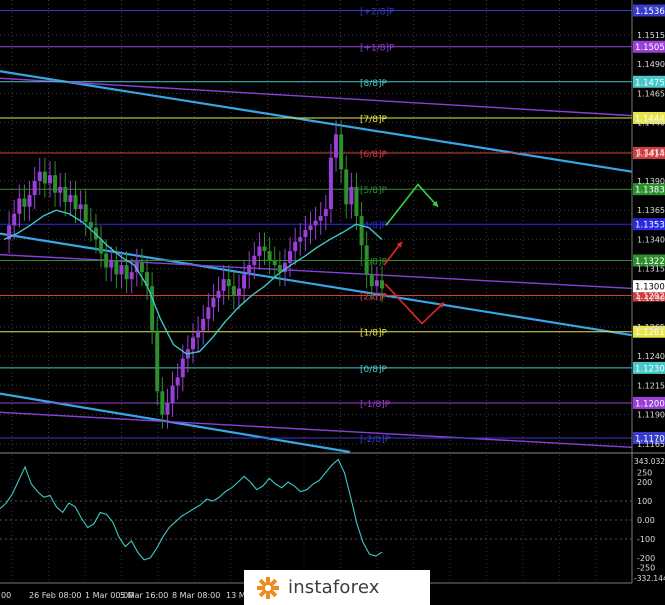 This screenshot has width=665, height=605. What do you see at coordinates (374, 84) in the screenshot?
I see `murrey-label: [8/8]P` at bounding box center [374, 84].